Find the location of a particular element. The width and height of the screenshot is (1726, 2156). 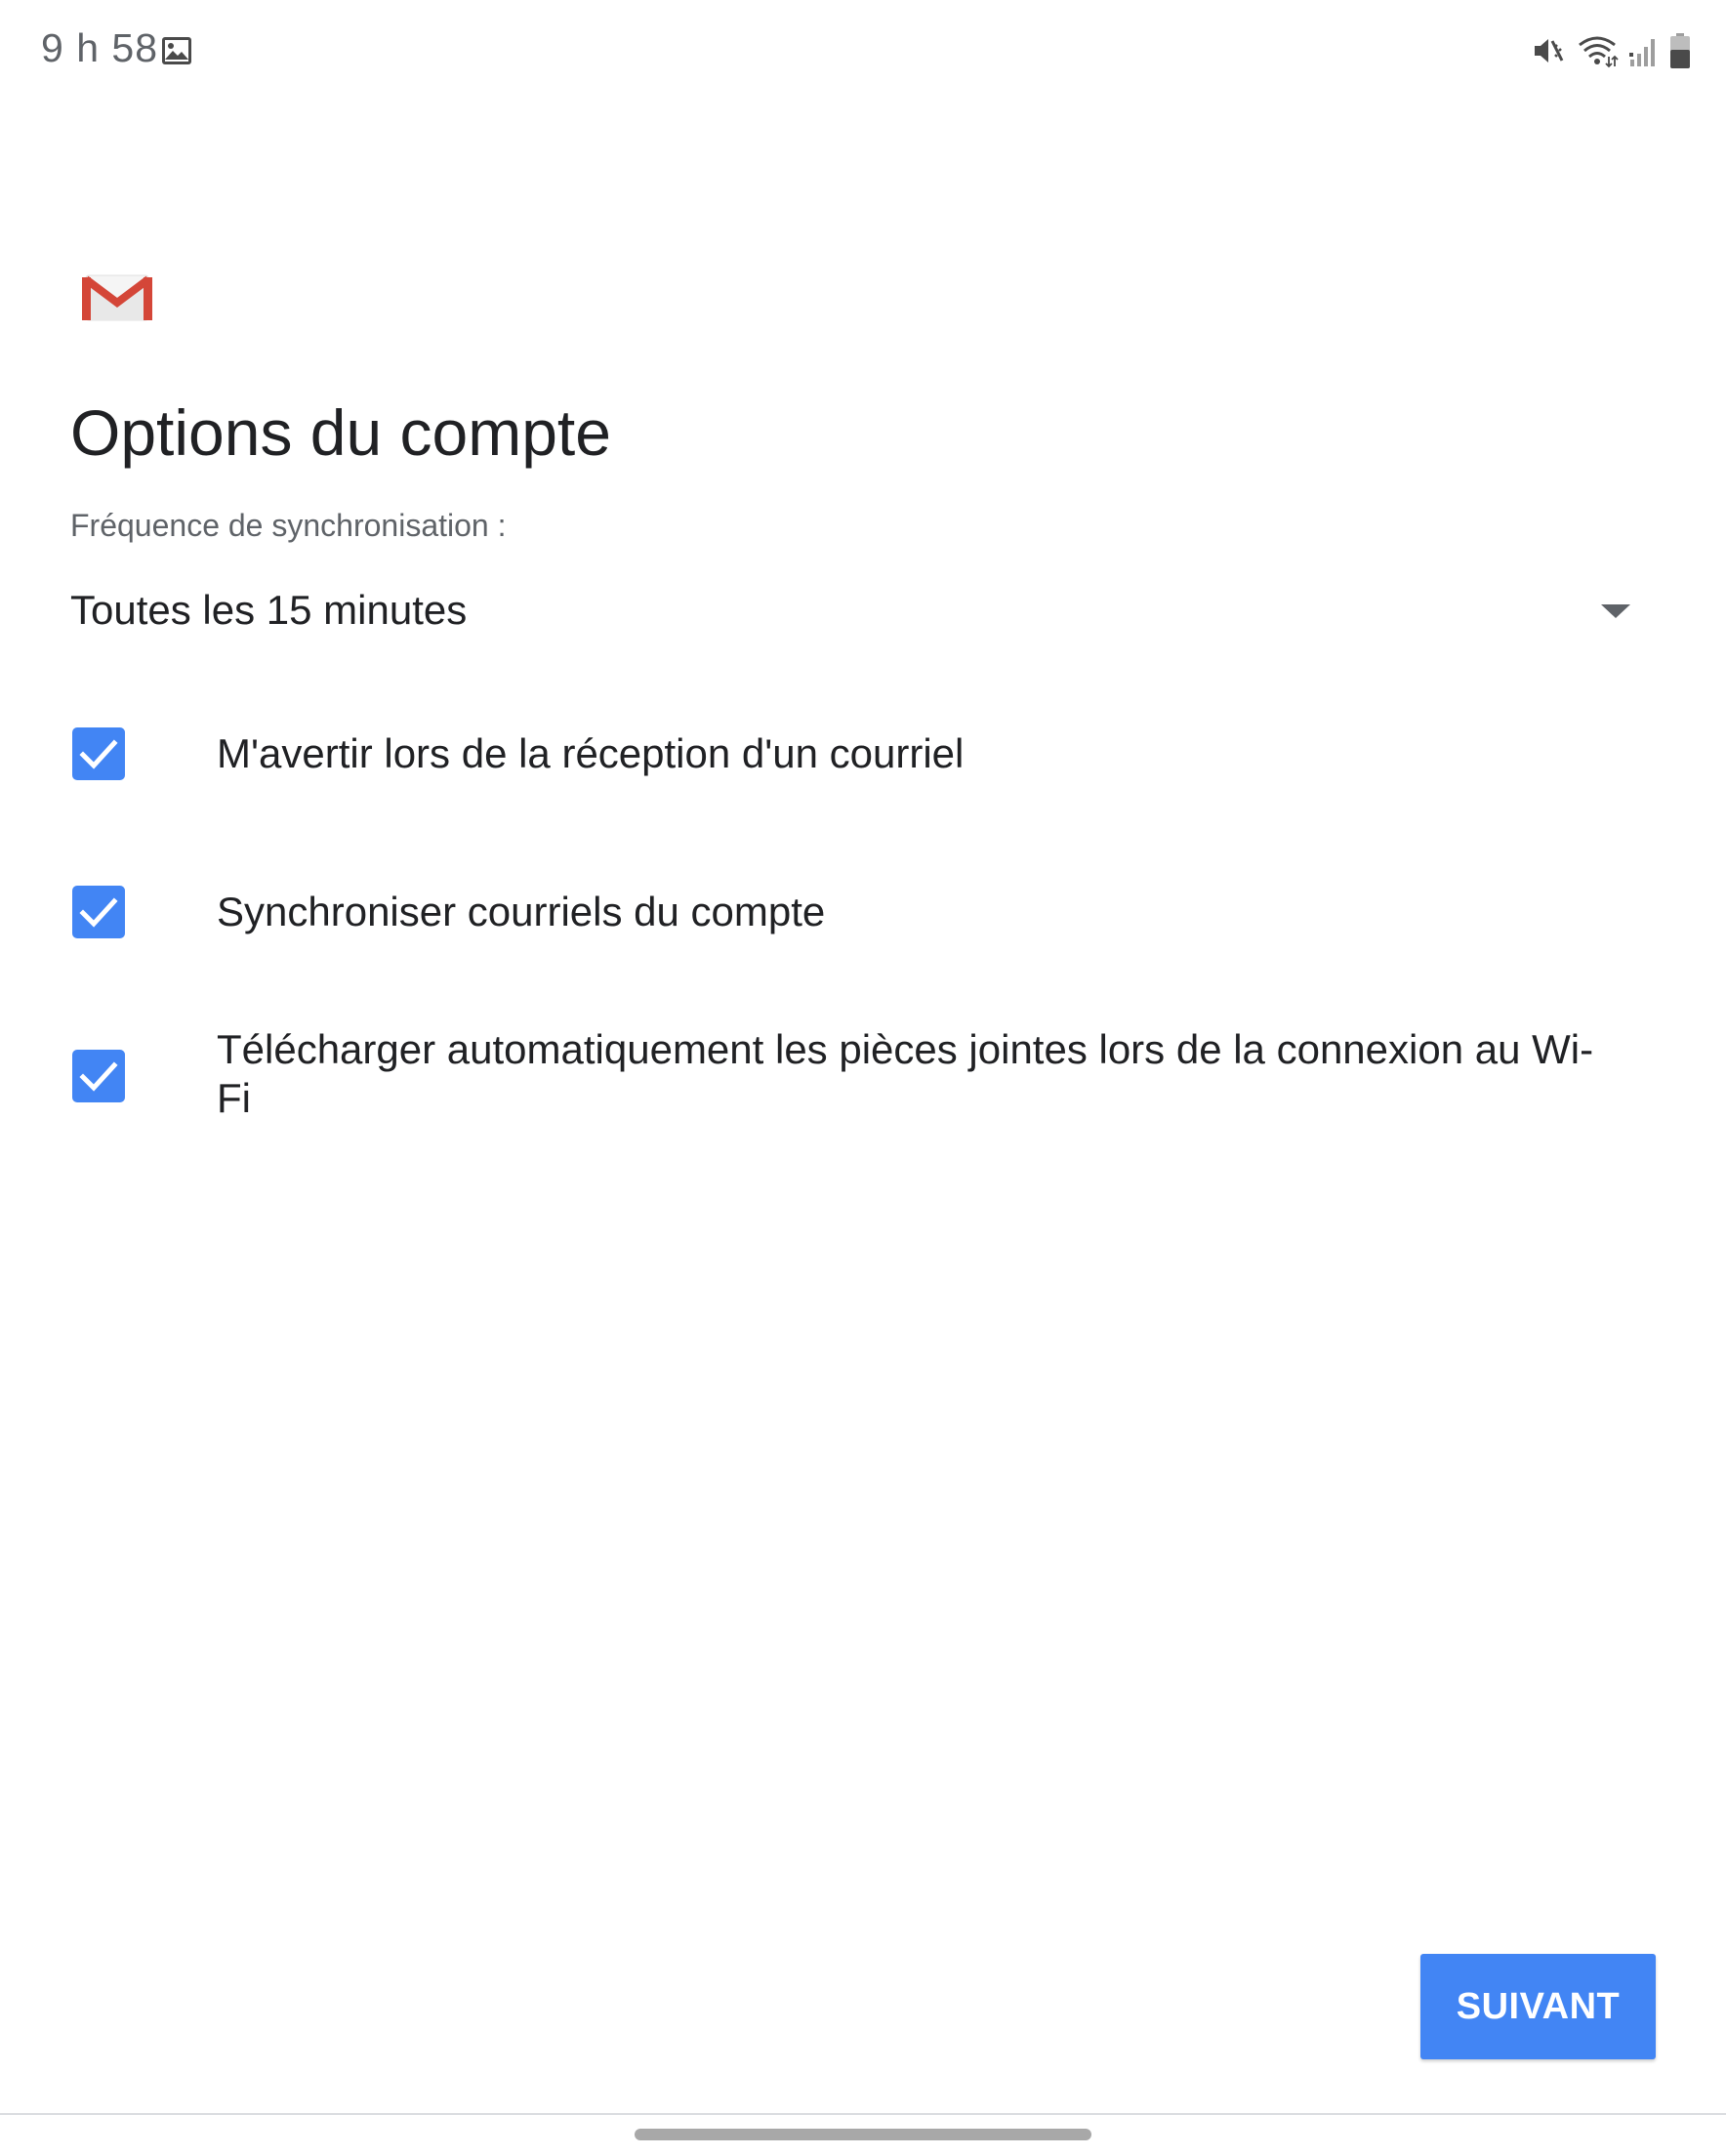

vibrate-mute-icon is located at coordinates (1548, 51).